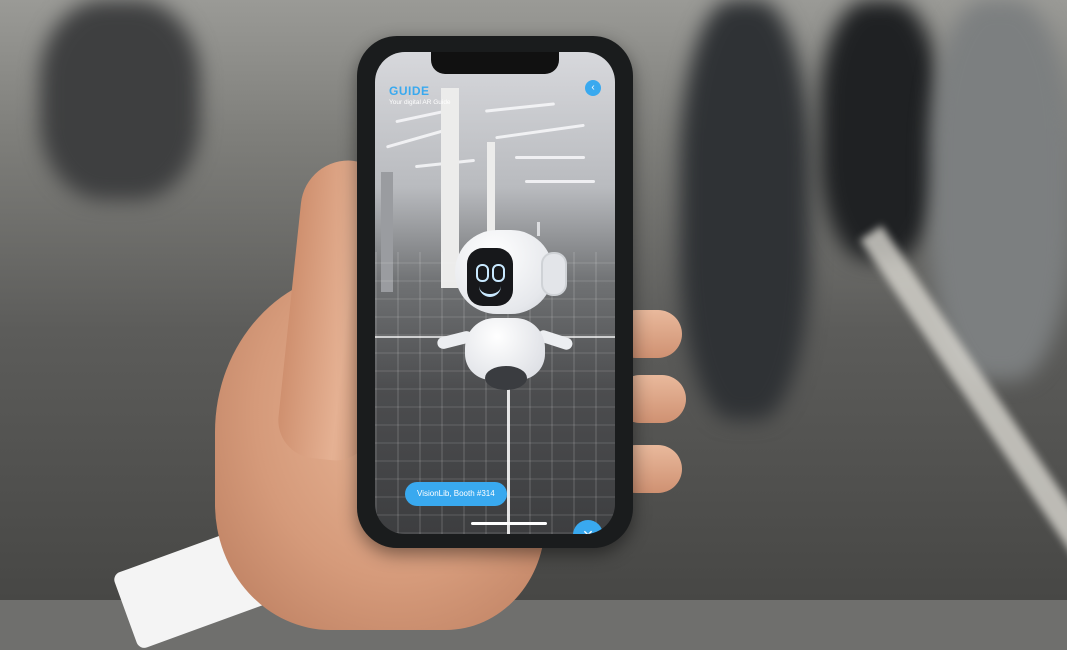 The width and height of the screenshot is (1067, 650). Describe the element at coordinates (456, 494) in the screenshot. I see `booth-label-button: VisionLib, Booth #314` at that location.